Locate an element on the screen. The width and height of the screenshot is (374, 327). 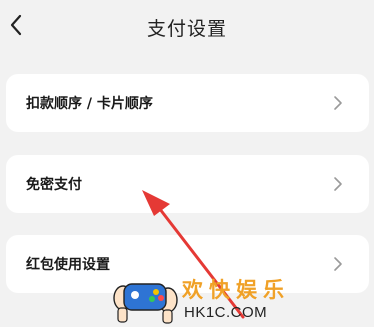
page-title: 支付设置 is located at coordinates (186, 29).